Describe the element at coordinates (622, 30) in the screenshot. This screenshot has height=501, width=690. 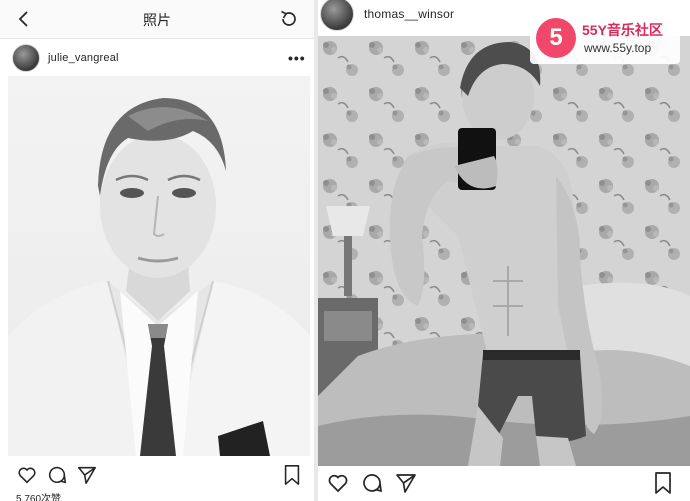
I see `watermark-site-name: 55Y音乐社区` at that location.